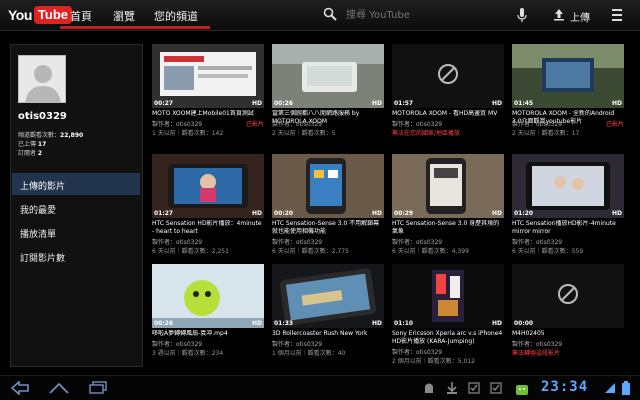 This screenshot has height=400, width=640. Describe the element at coordinates (59, 388) in the screenshot. I see `home-icon` at that location.